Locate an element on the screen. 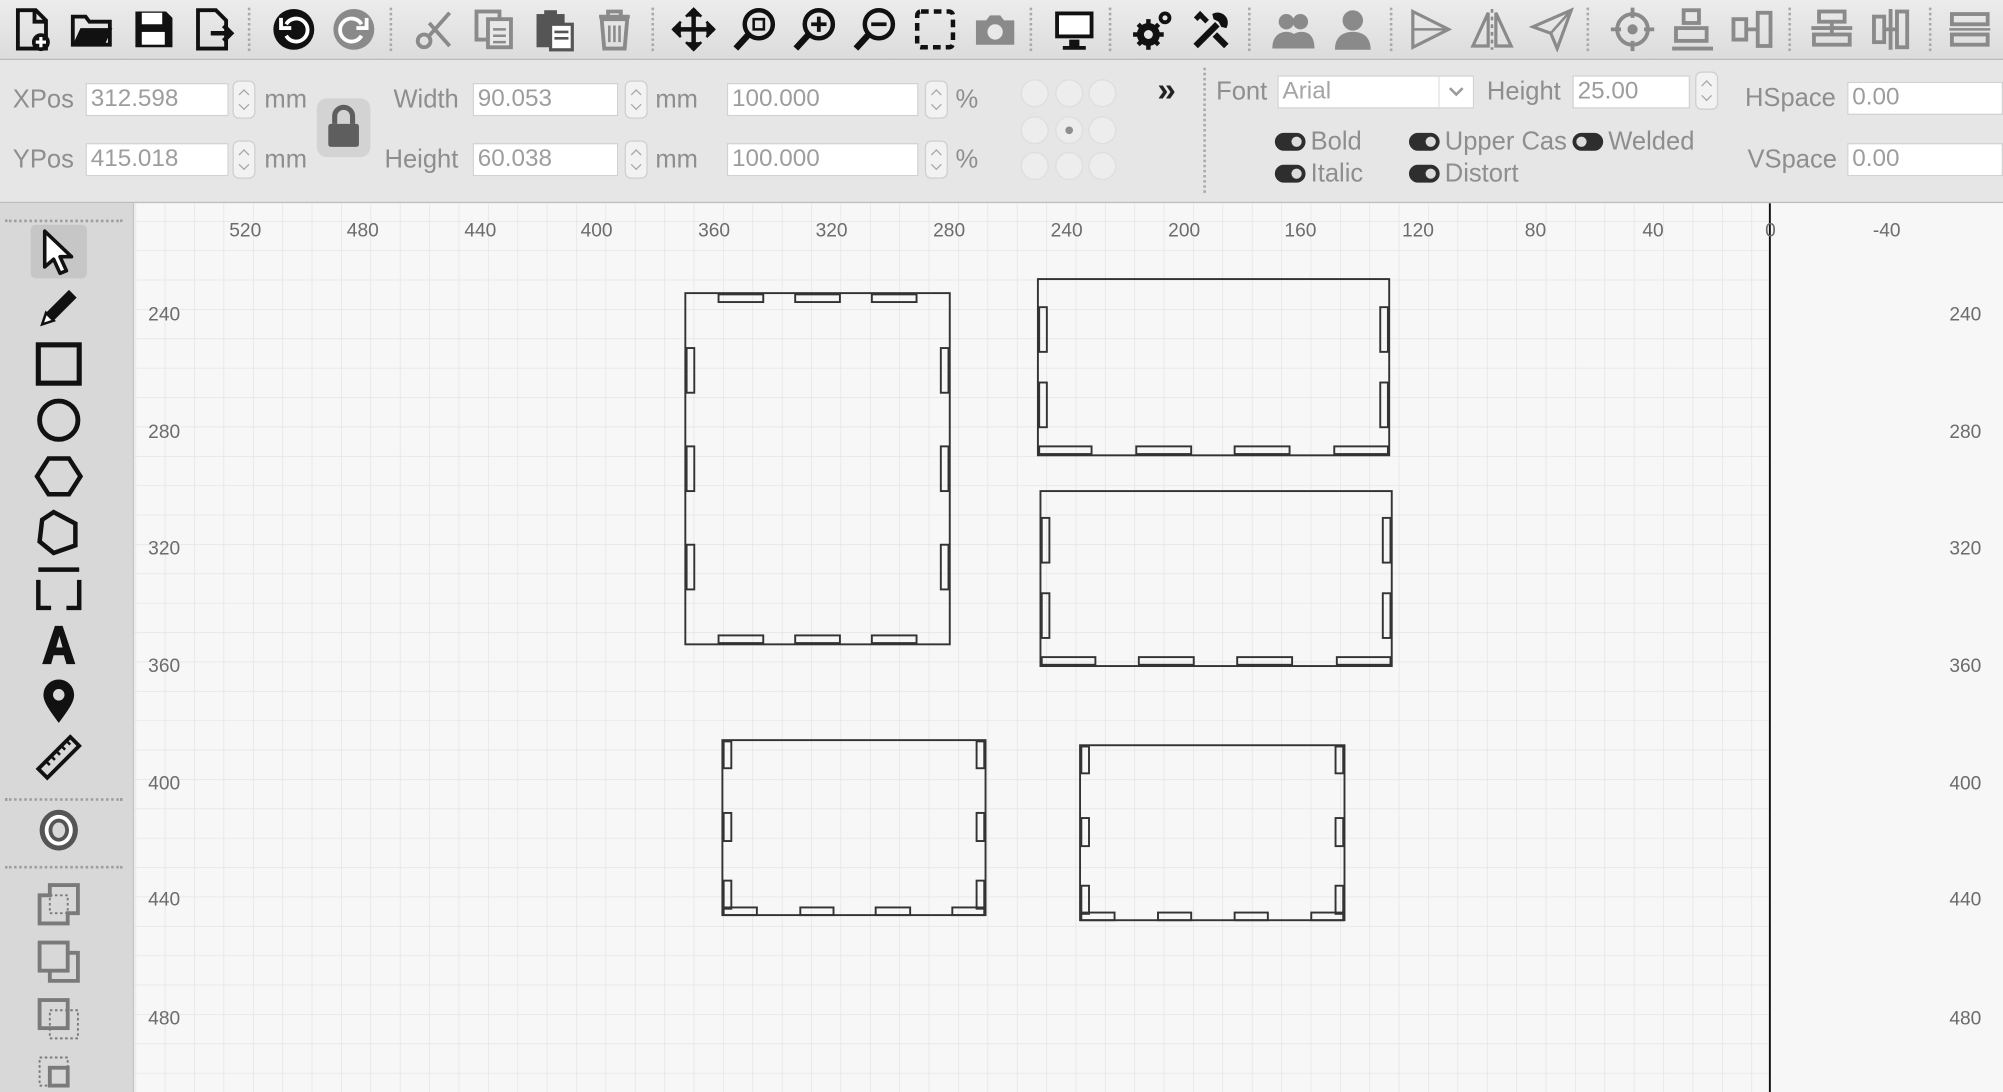 The width and height of the screenshot is (2003, 1092). height-stepper is located at coordinates (636, 159).